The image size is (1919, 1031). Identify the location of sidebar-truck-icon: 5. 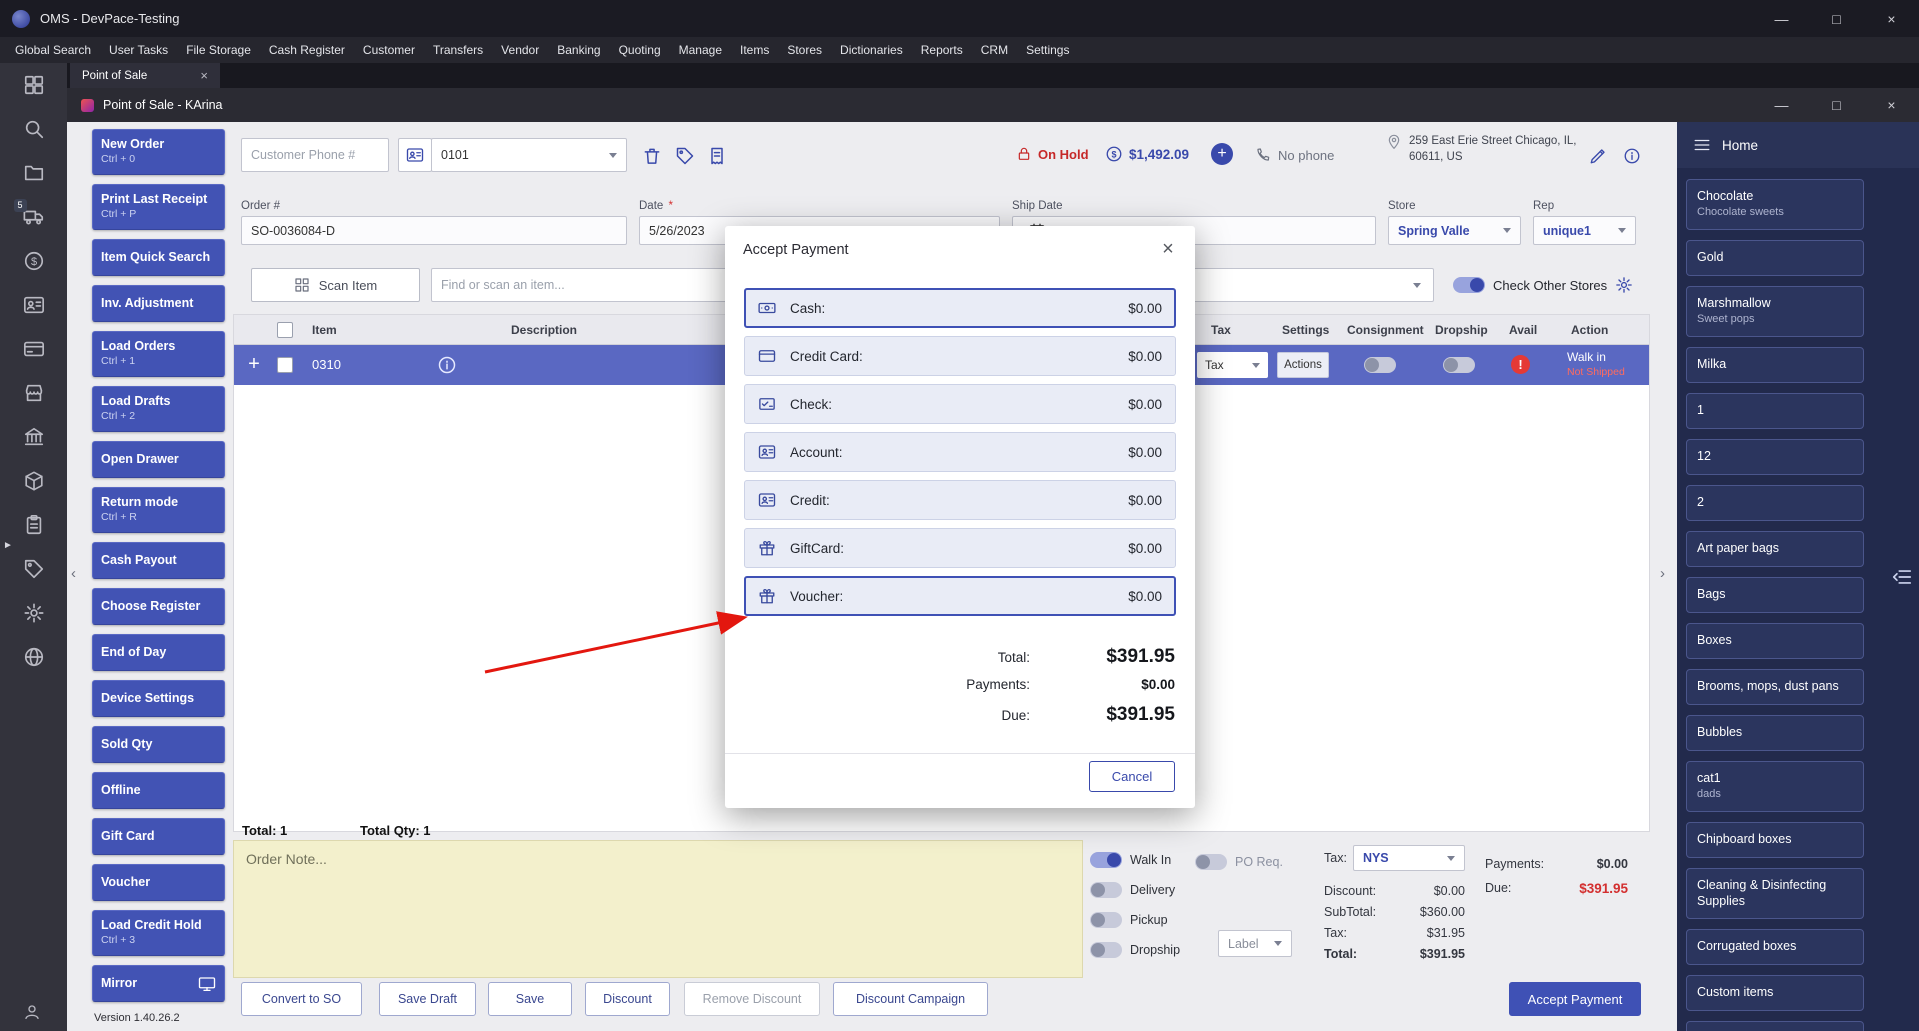
(29, 213).